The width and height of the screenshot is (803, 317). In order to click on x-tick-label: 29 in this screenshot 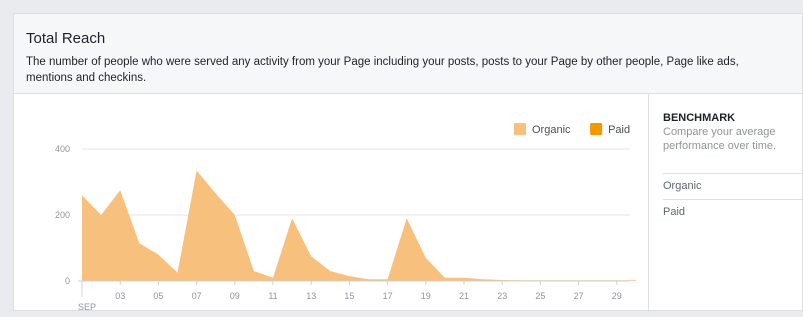, I will do `click(617, 296)`.